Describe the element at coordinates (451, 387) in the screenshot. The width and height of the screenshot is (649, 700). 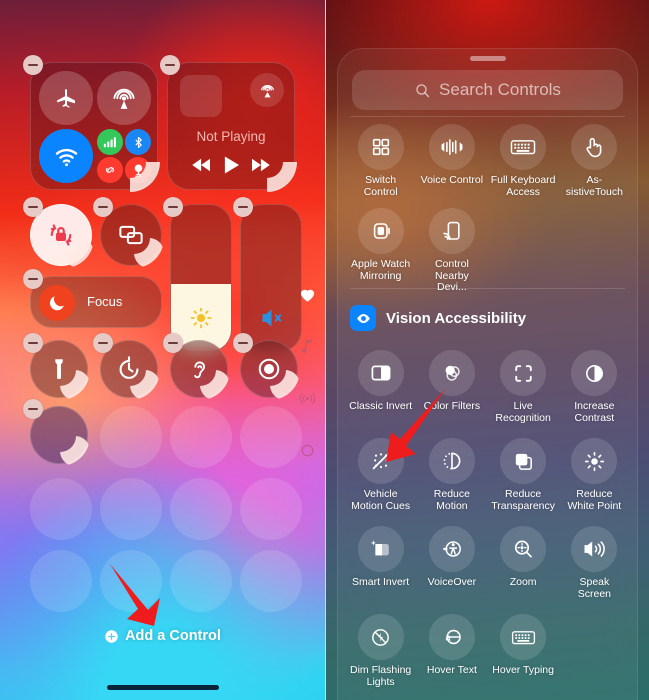
I see `control-color-filters: Color Filters` at that location.